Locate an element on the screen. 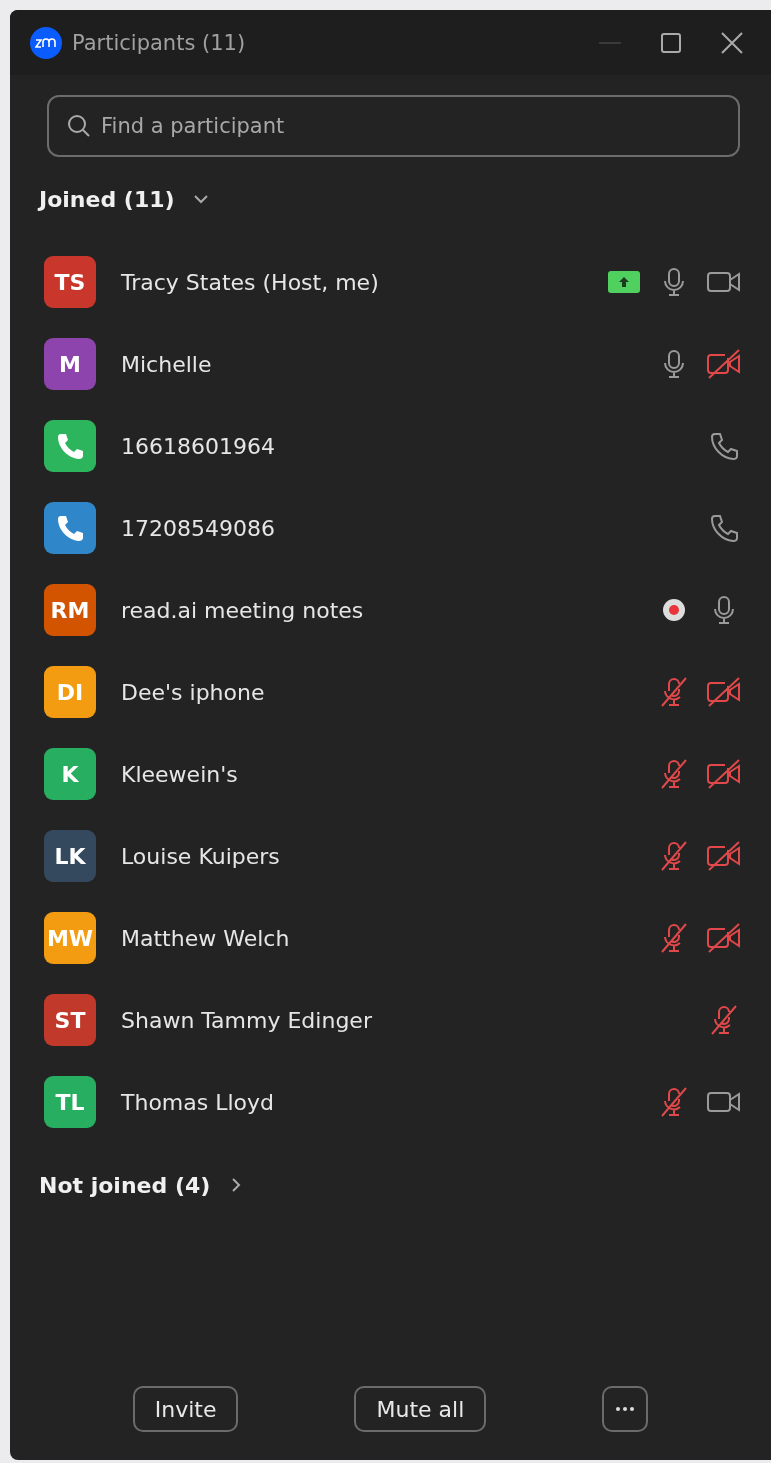 This screenshot has height=1463, width=771. participant-name: Louise Kuipers is located at coordinates (201, 856).